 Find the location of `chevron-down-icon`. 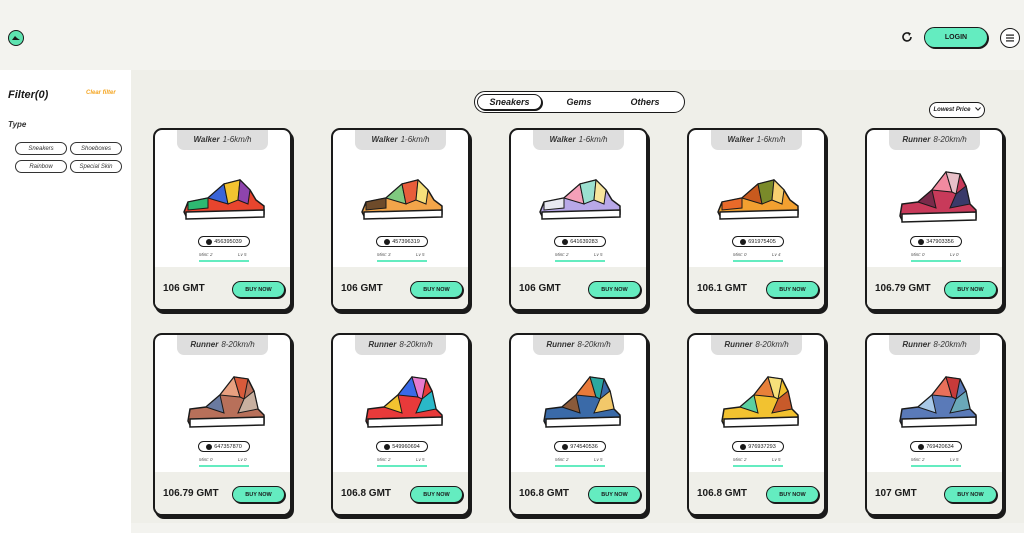

chevron-down-icon is located at coordinates (977, 110).